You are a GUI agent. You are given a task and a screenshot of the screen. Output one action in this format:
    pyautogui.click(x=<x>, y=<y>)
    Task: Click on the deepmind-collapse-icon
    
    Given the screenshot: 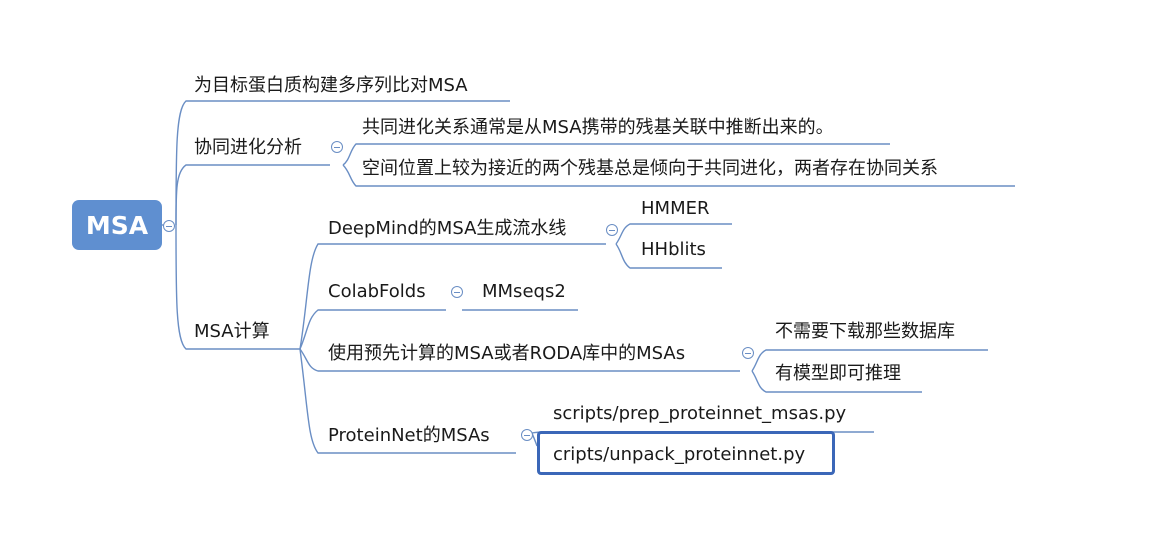 What is the action you would take?
    pyautogui.click(x=612, y=230)
    